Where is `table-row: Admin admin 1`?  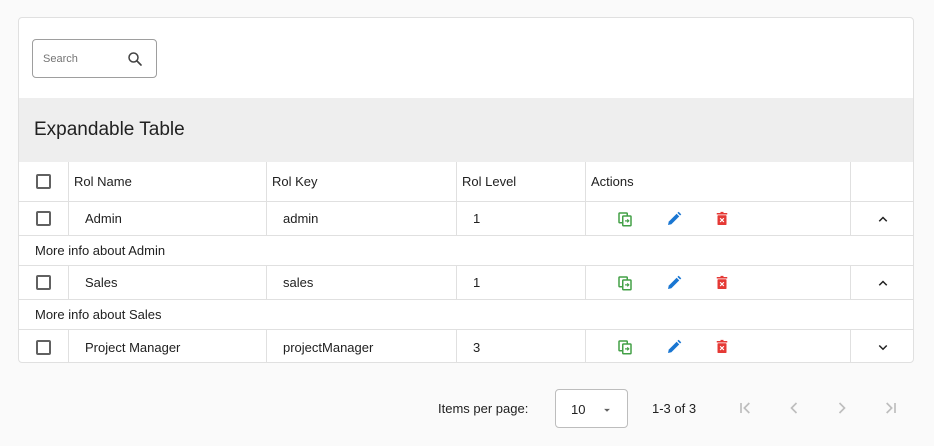 table-row: Admin admin 1 is located at coordinates (466, 219).